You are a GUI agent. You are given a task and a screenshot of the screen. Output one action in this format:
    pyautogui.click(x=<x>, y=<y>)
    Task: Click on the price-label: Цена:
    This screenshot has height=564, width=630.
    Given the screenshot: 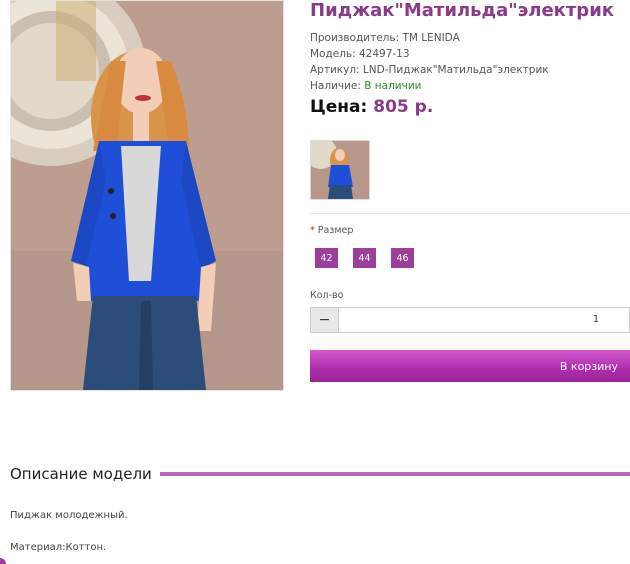 What is the action you would take?
    pyautogui.click(x=339, y=107)
    